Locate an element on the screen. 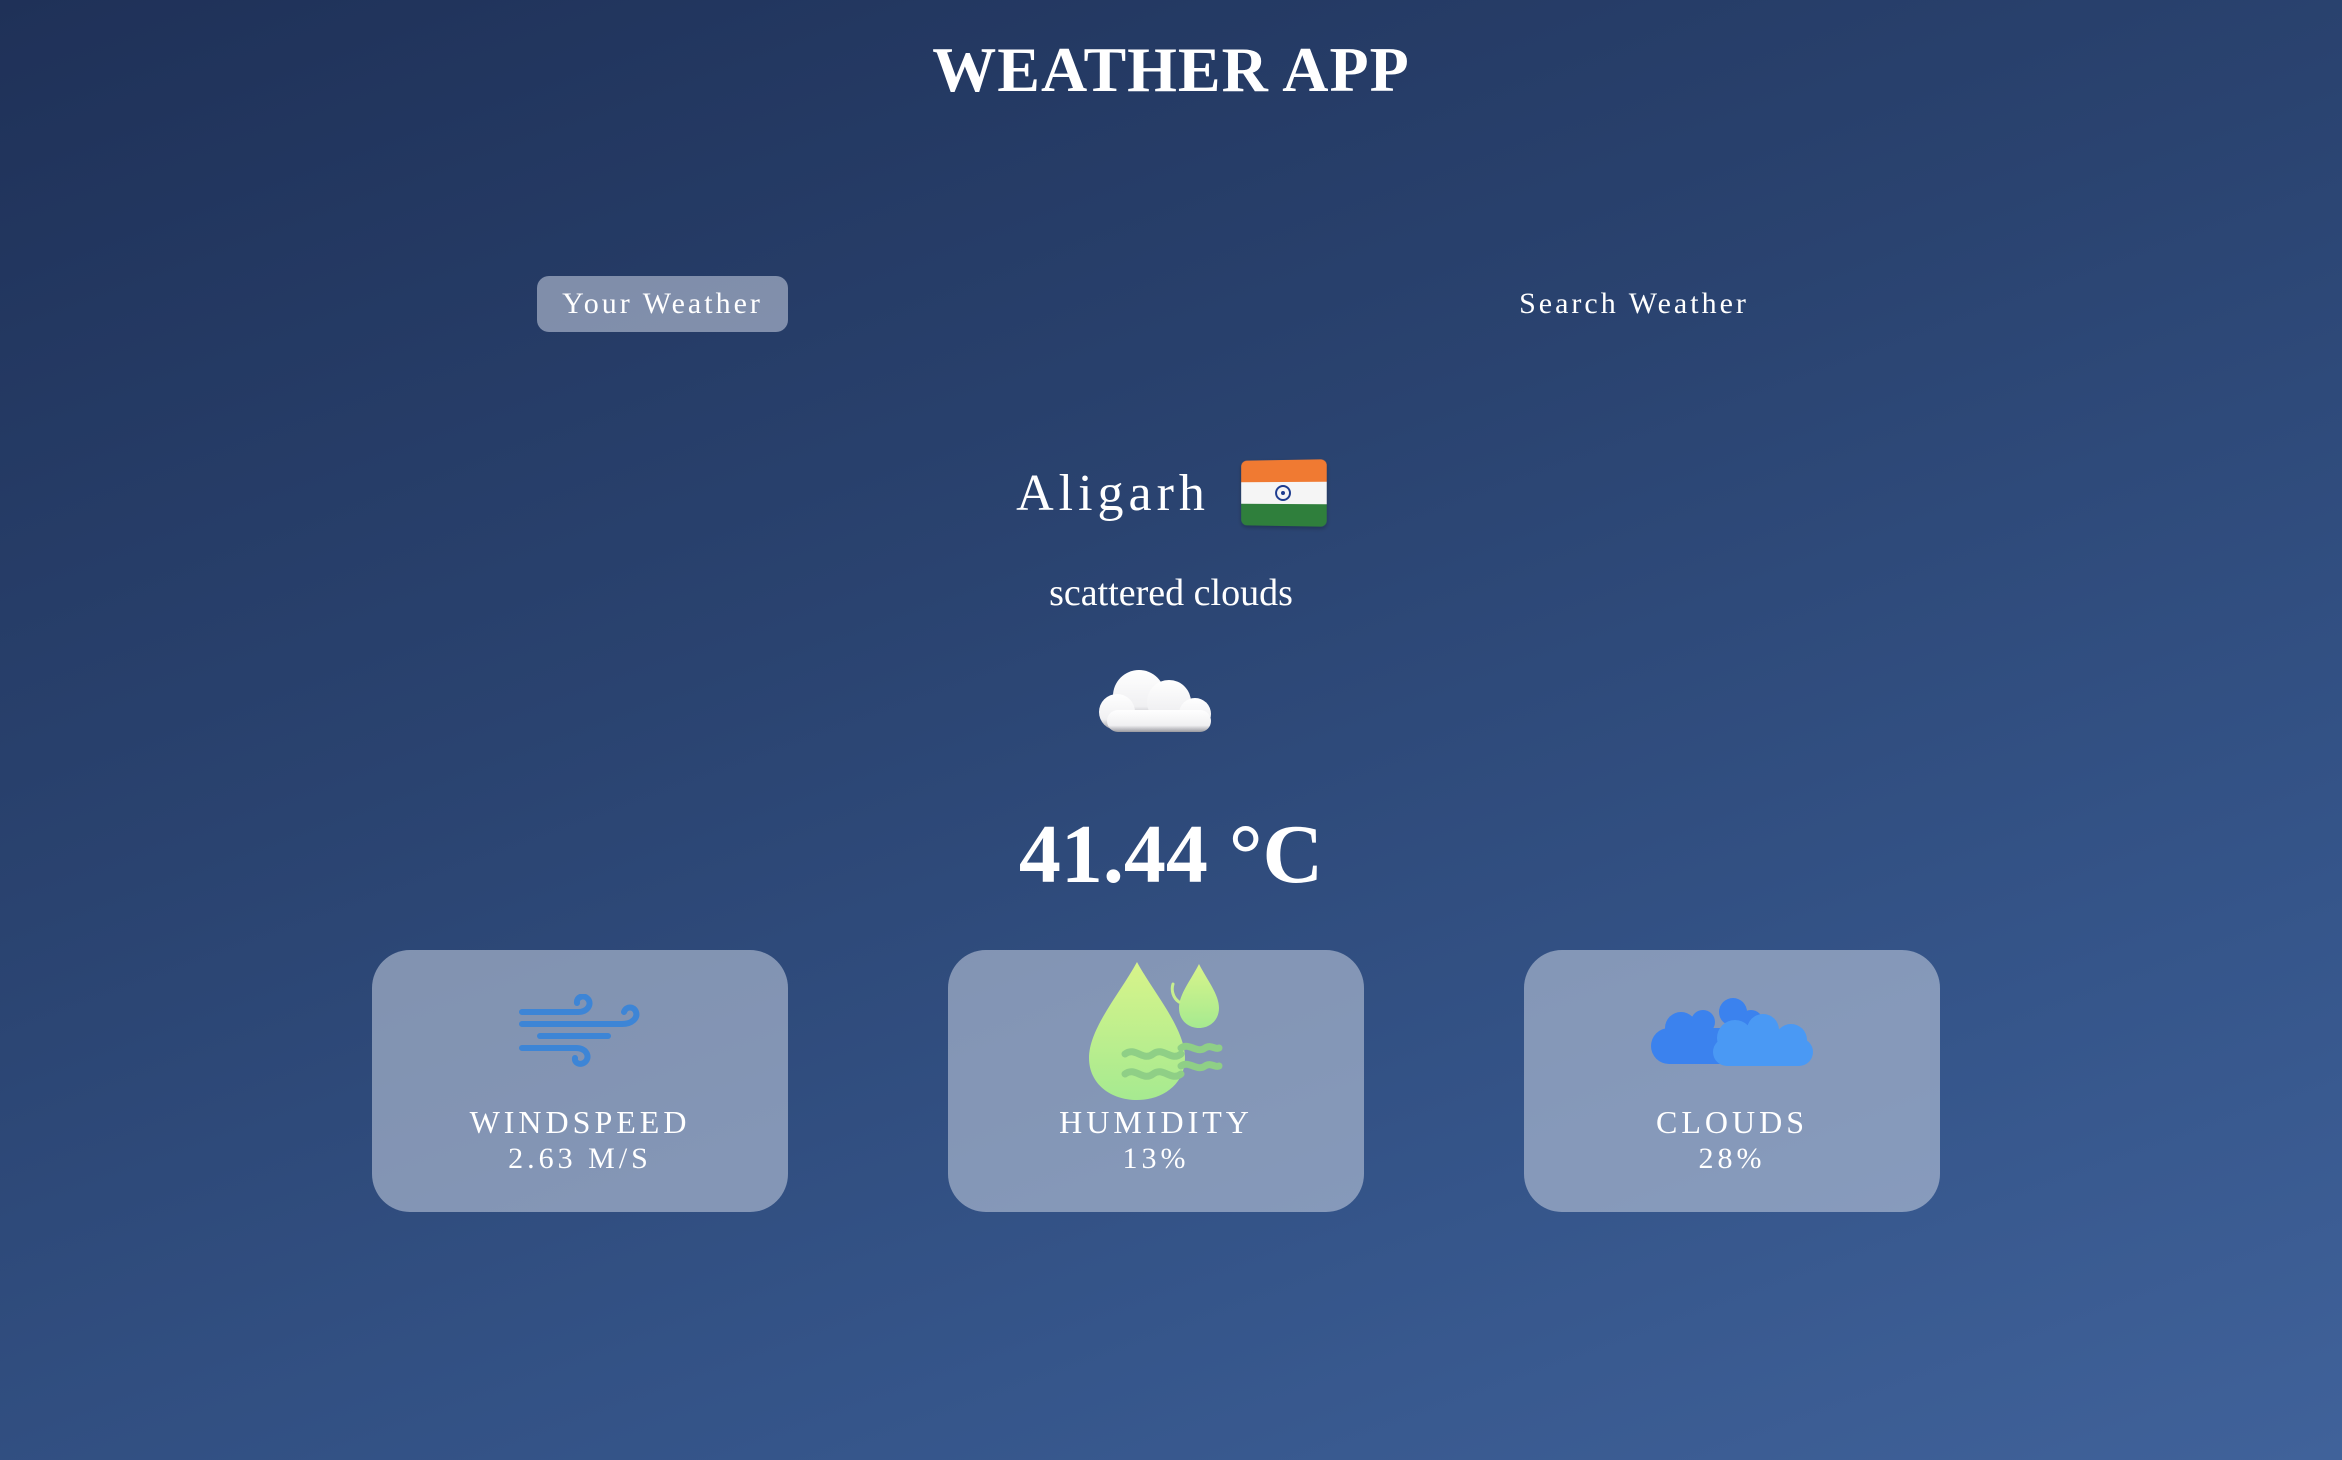  weather-description: scattered clouds is located at coordinates (1171, 593).